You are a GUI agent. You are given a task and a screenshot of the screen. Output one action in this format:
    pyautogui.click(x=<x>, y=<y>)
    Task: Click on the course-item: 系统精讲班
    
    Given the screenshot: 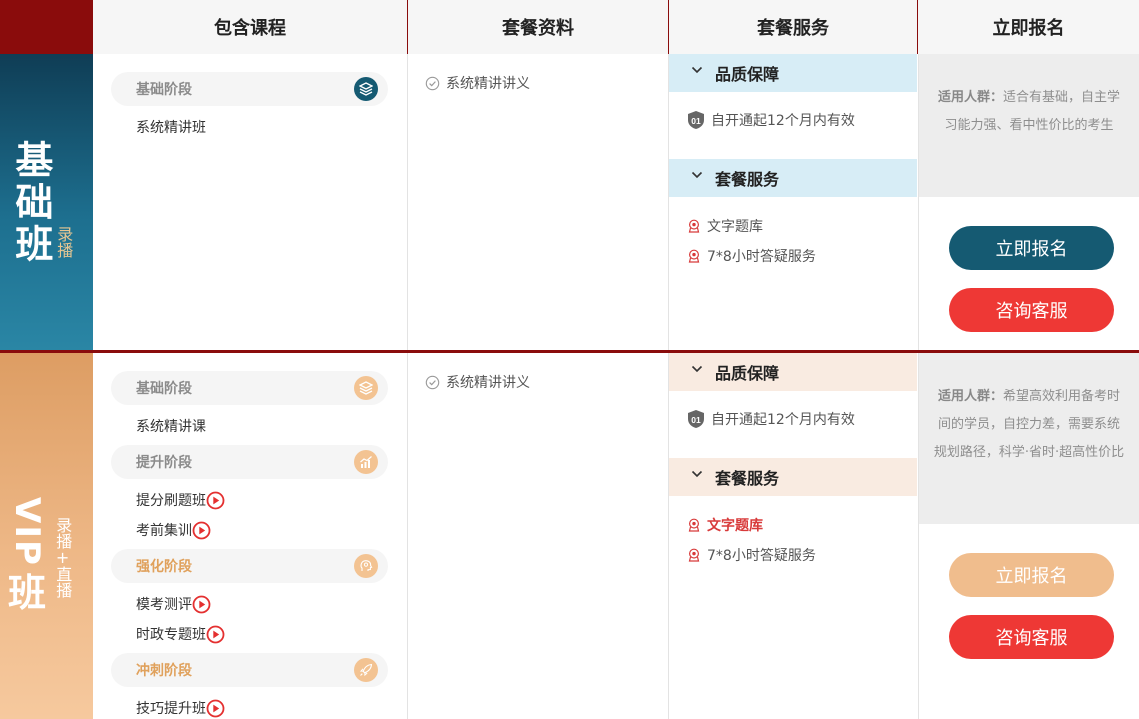 What is the action you would take?
    pyautogui.click(x=171, y=127)
    